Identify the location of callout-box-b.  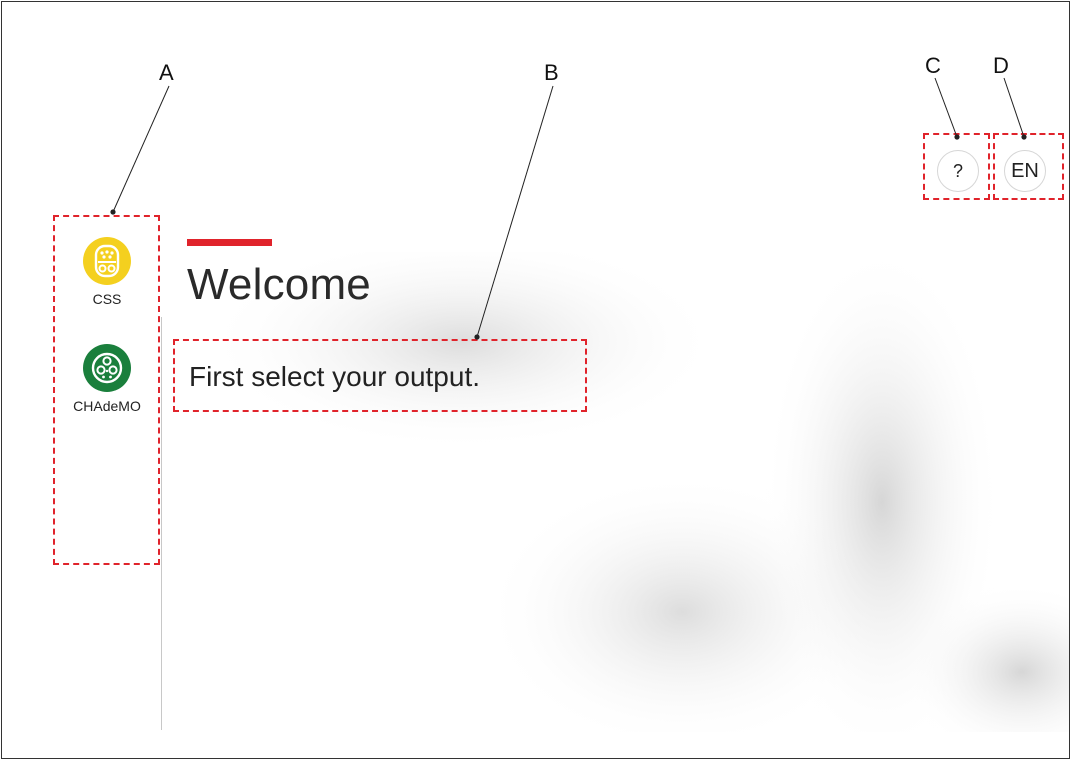
(380, 375).